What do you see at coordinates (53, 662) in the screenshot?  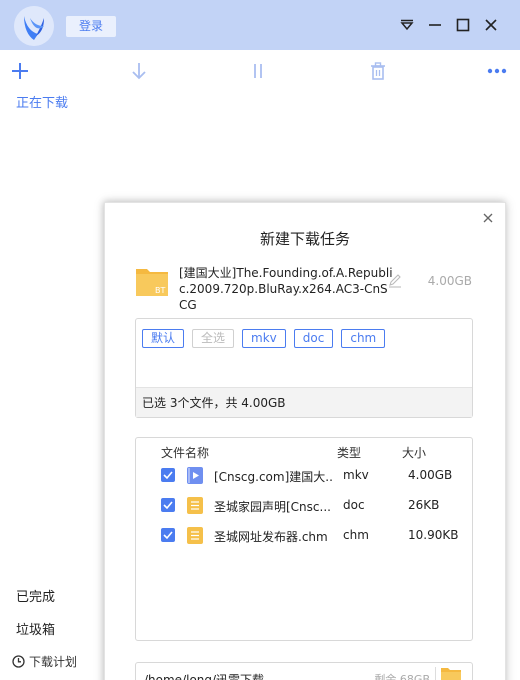 I see `download-schedule-label: 下载计划` at bounding box center [53, 662].